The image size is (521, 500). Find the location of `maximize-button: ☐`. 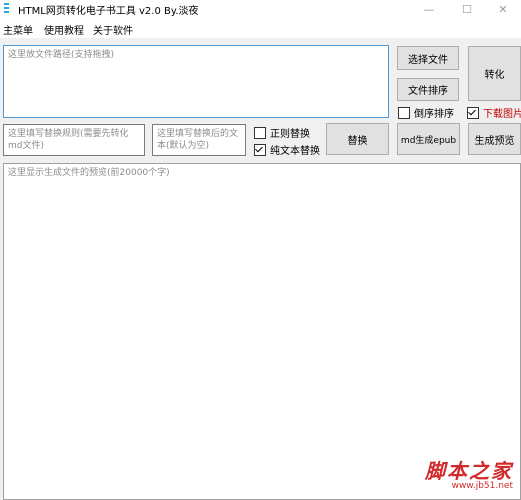

maximize-button: ☐ is located at coordinates (467, 9).